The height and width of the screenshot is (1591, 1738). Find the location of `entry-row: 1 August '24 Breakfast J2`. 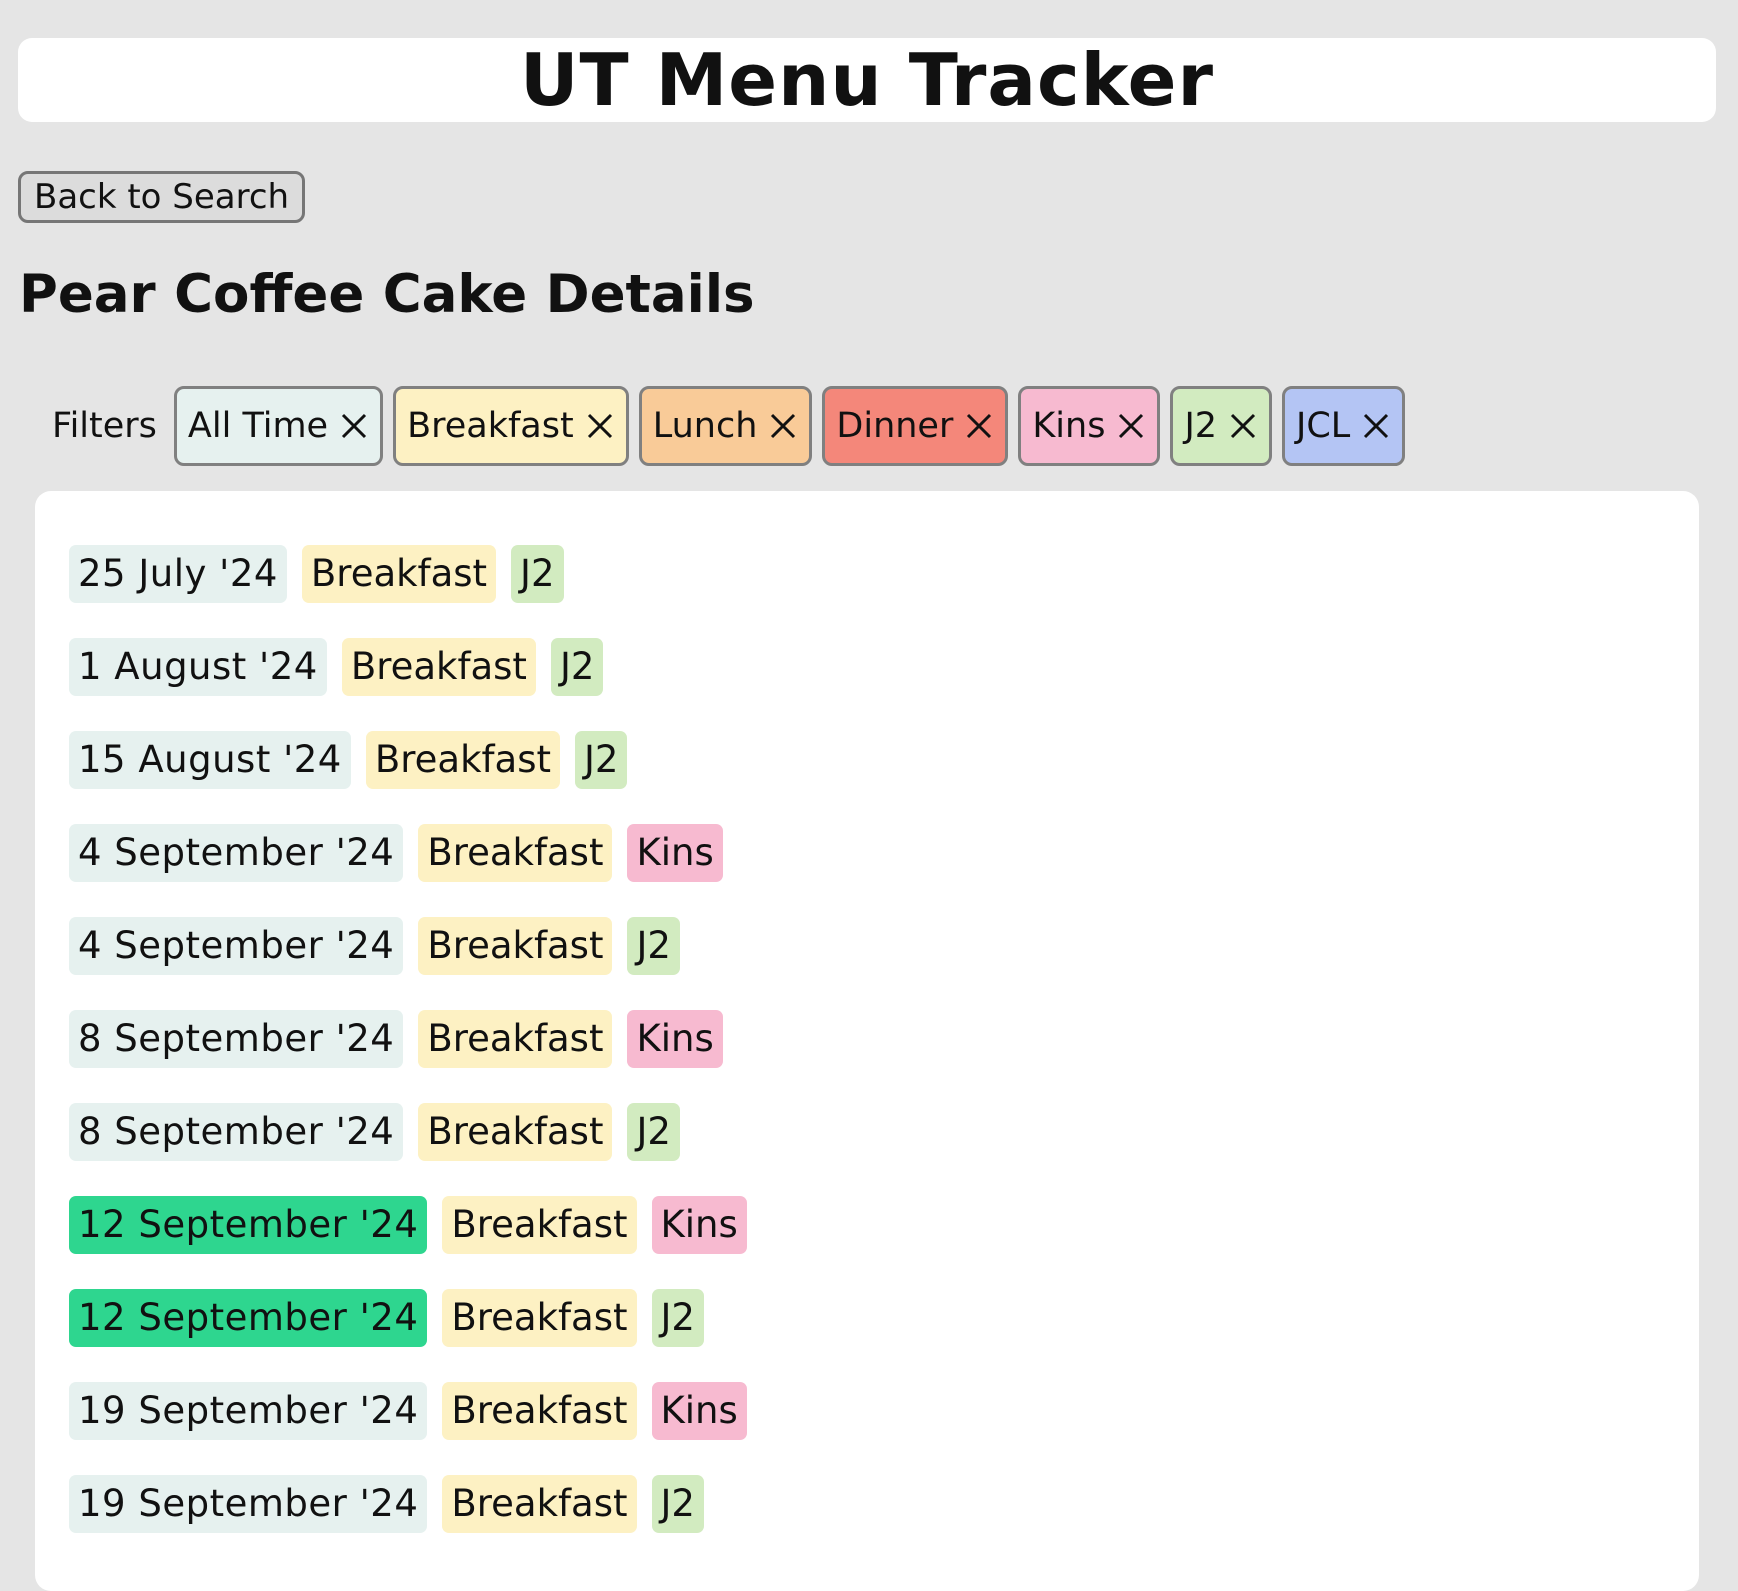

entry-row: 1 August '24 Breakfast J2 is located at coordinates (415, 684).